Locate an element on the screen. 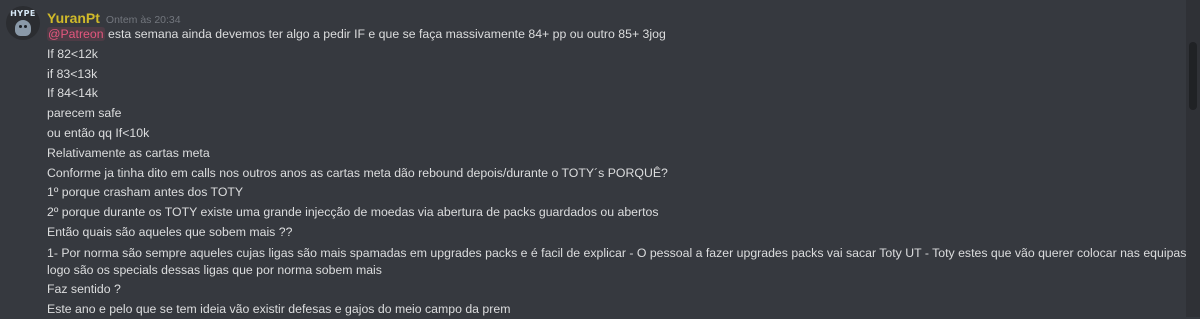  message-line: if 83<13k is located at coordinates (72, 73).